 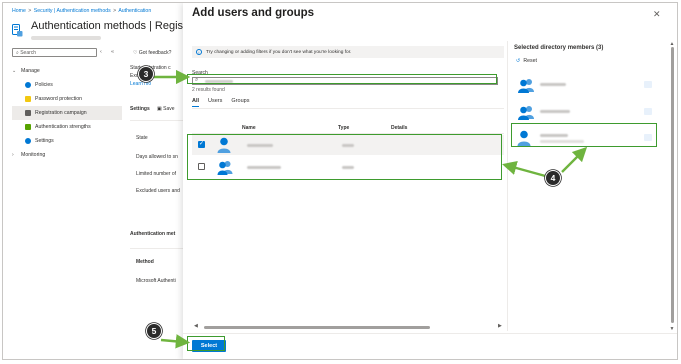 What do you see at coordinates (156, 174) in the screenshot?
I see `limited-number-label: Limited number of` at bounding box center [156, 174].